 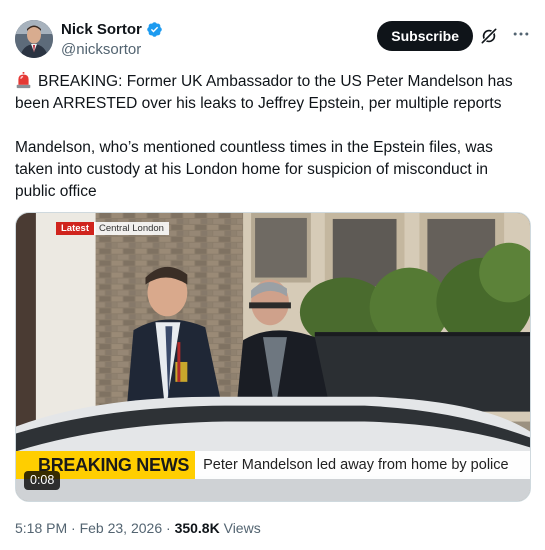 What do you see at coordinates (112, 50) in the screenshot?
I see `handle: @nicksortor` at bounding box center [112, 50].